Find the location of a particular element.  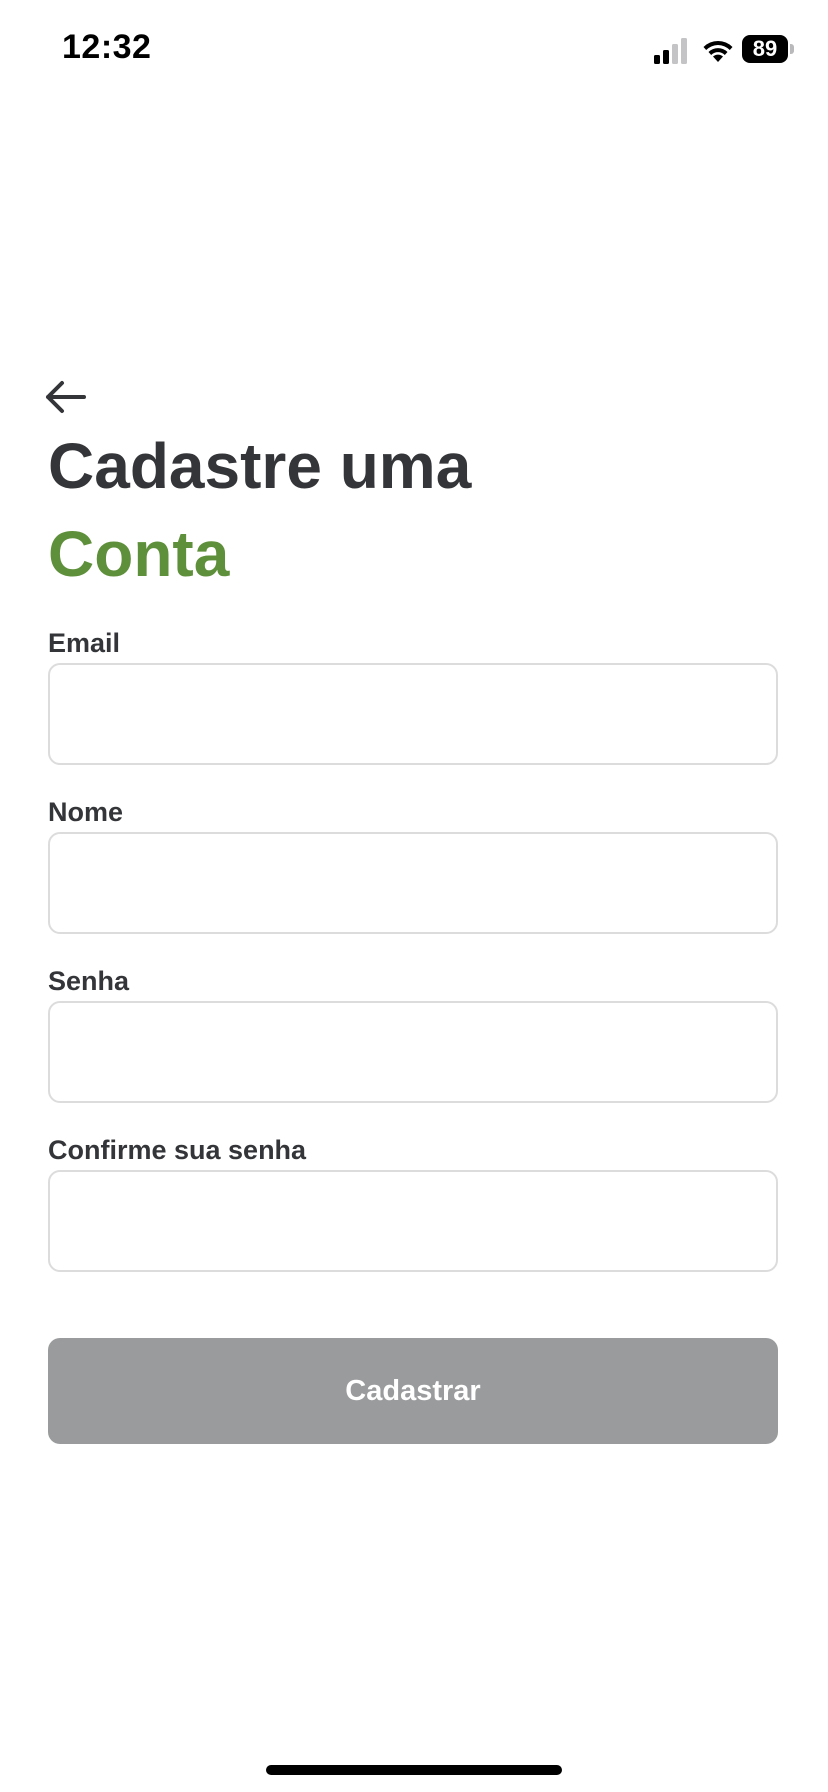

email-label: Email is located at coordinates (84, 643).